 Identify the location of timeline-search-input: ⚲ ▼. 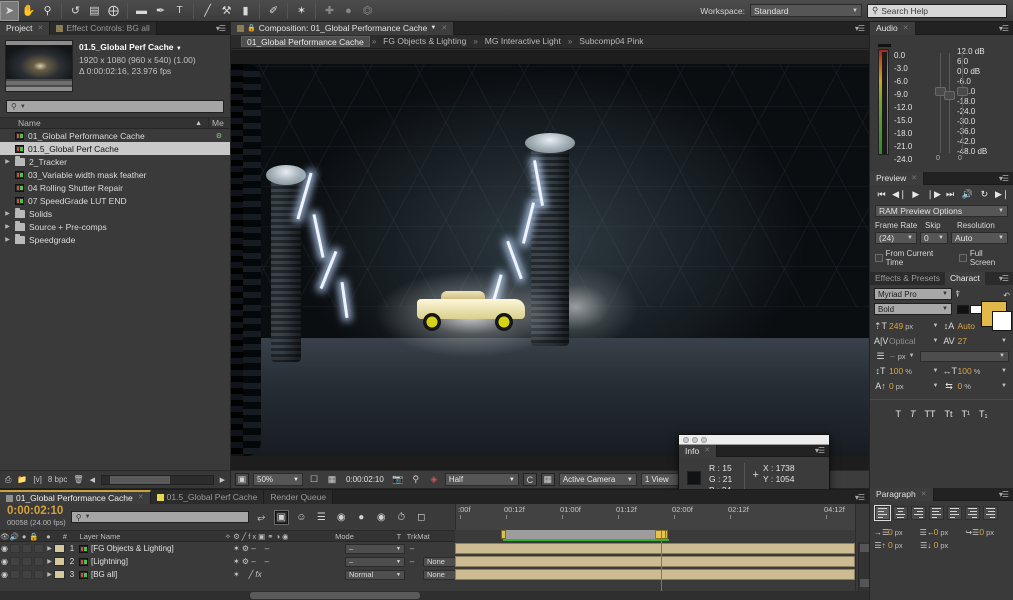
(159, 517).